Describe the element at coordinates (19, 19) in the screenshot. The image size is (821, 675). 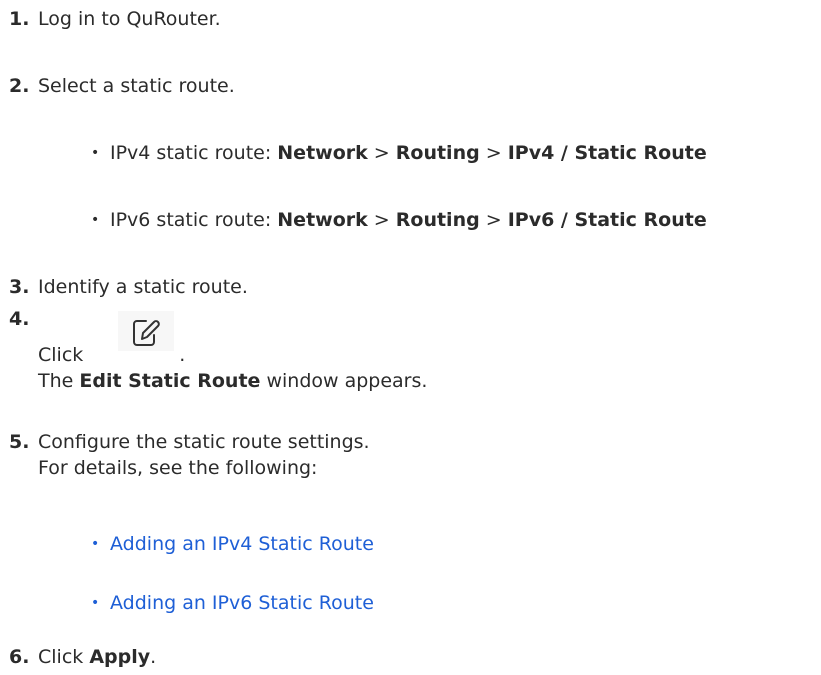
I see `step-number: 1.` at that location.